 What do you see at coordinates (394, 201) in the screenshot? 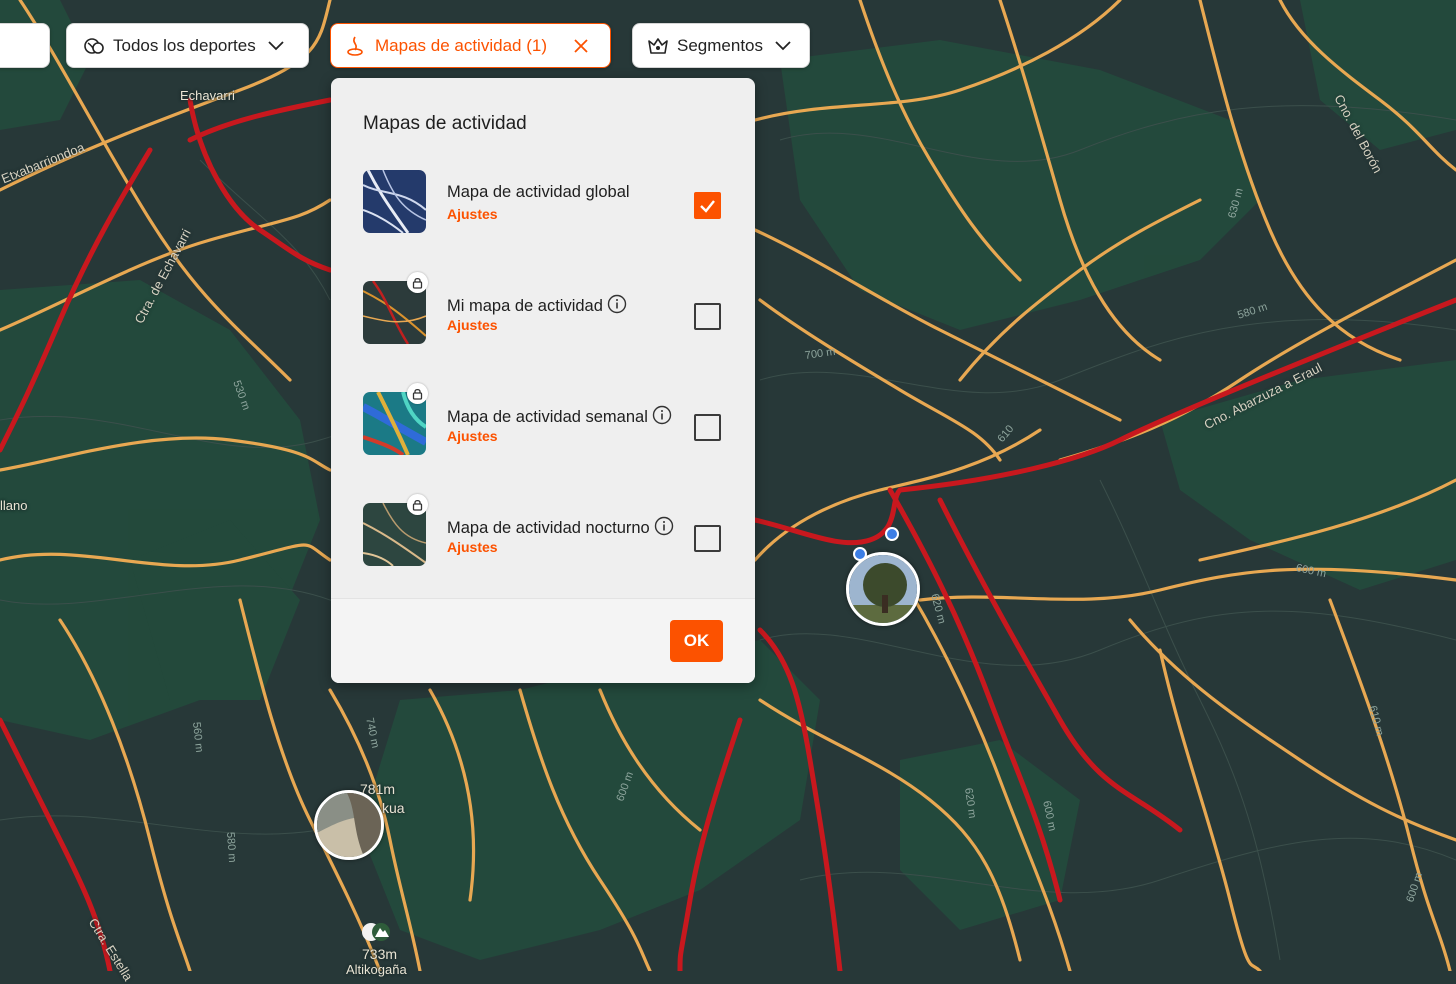
I see `heatmap-thumbnail` at bounding box center [394, 201].